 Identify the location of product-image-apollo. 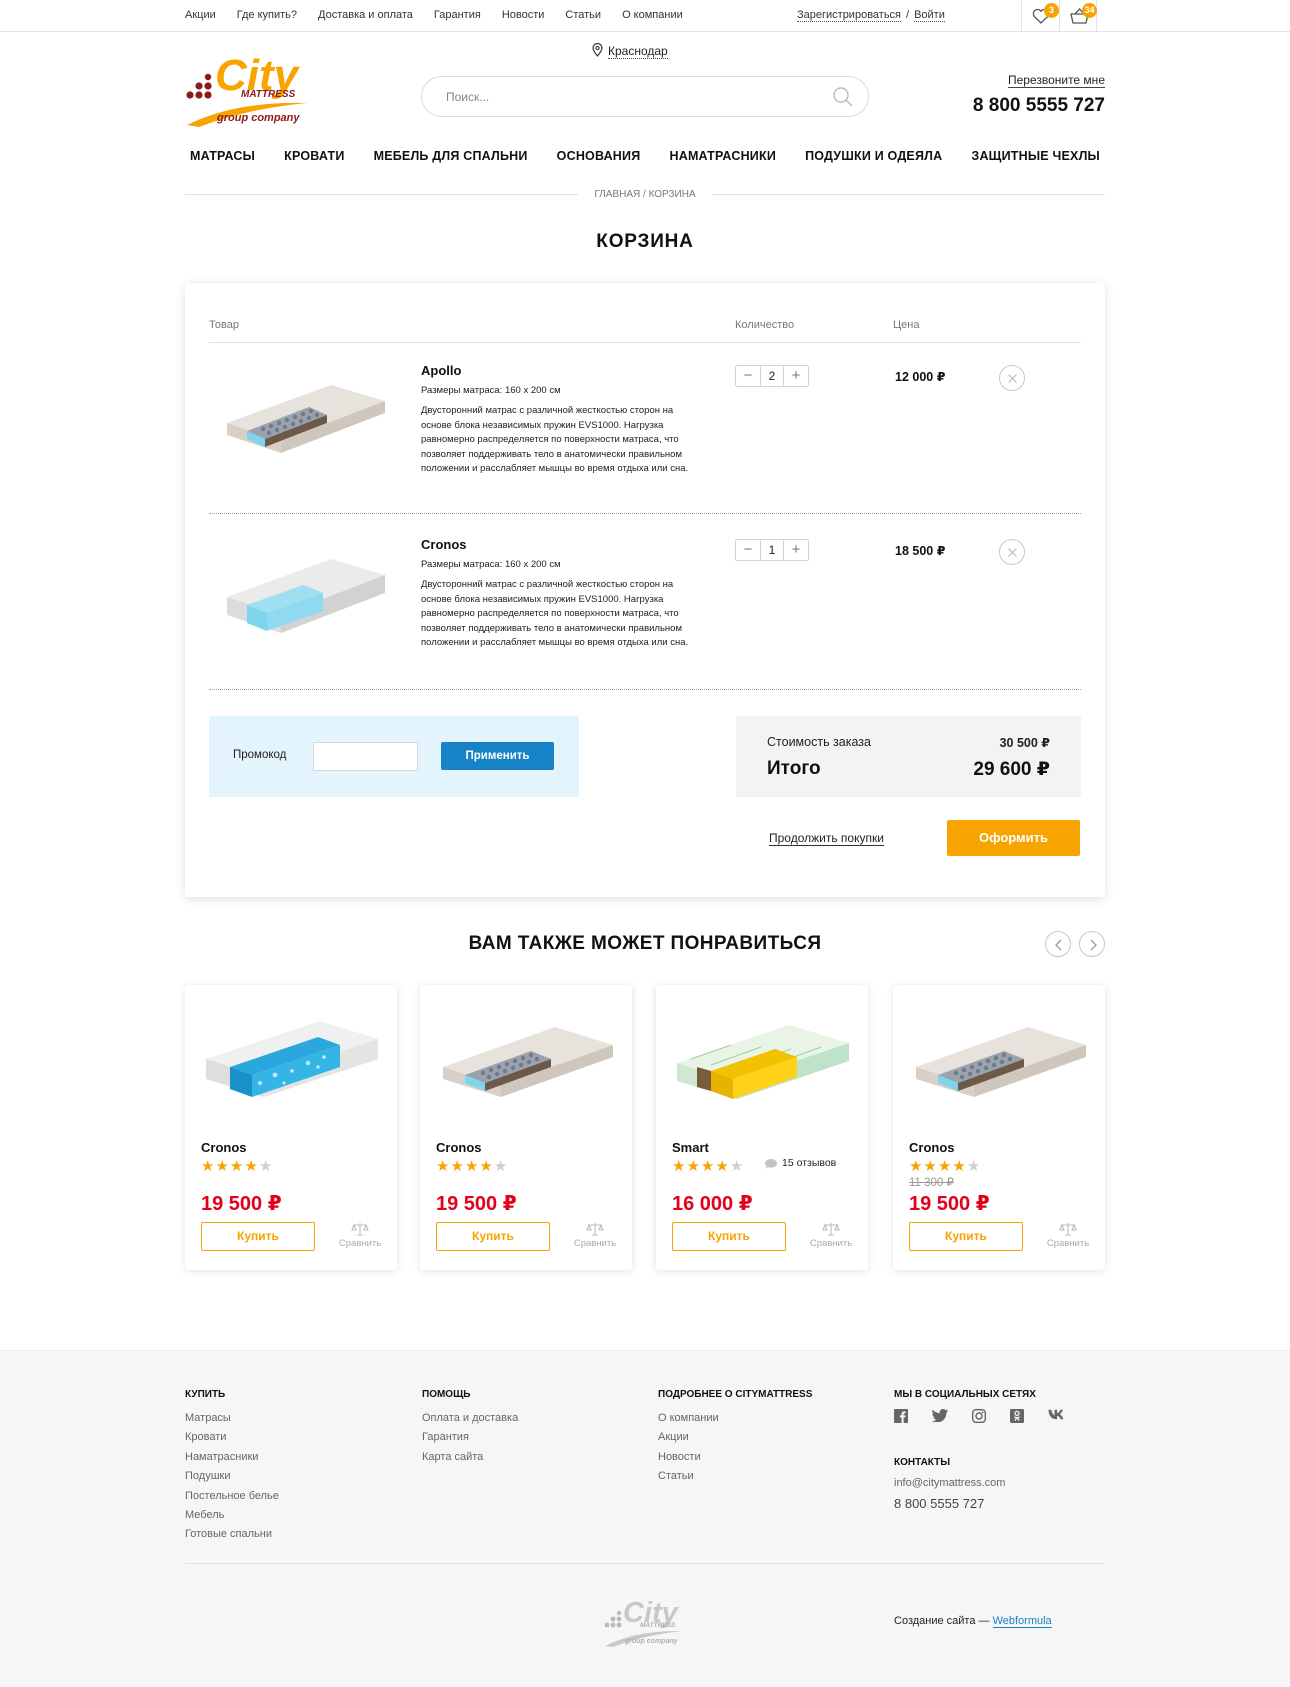
(304, 416).